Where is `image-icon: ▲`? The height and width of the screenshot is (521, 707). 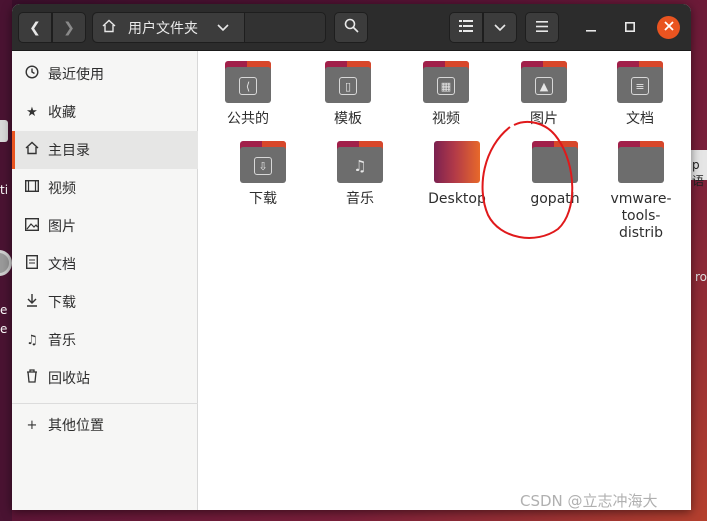
image-icon: ▲ is located at coordinates (544, 82).